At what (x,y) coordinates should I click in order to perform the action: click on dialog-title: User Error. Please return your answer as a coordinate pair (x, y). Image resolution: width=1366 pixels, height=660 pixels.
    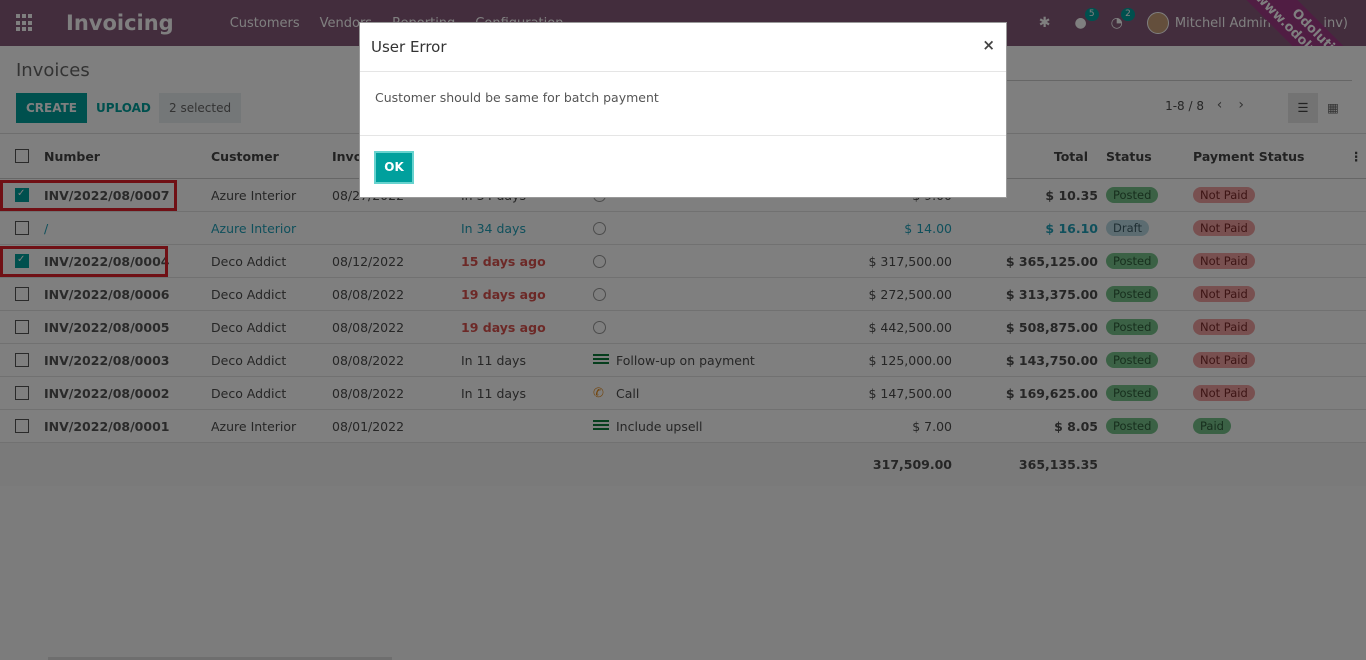
    Looking at the image, I should click on (409, 47).